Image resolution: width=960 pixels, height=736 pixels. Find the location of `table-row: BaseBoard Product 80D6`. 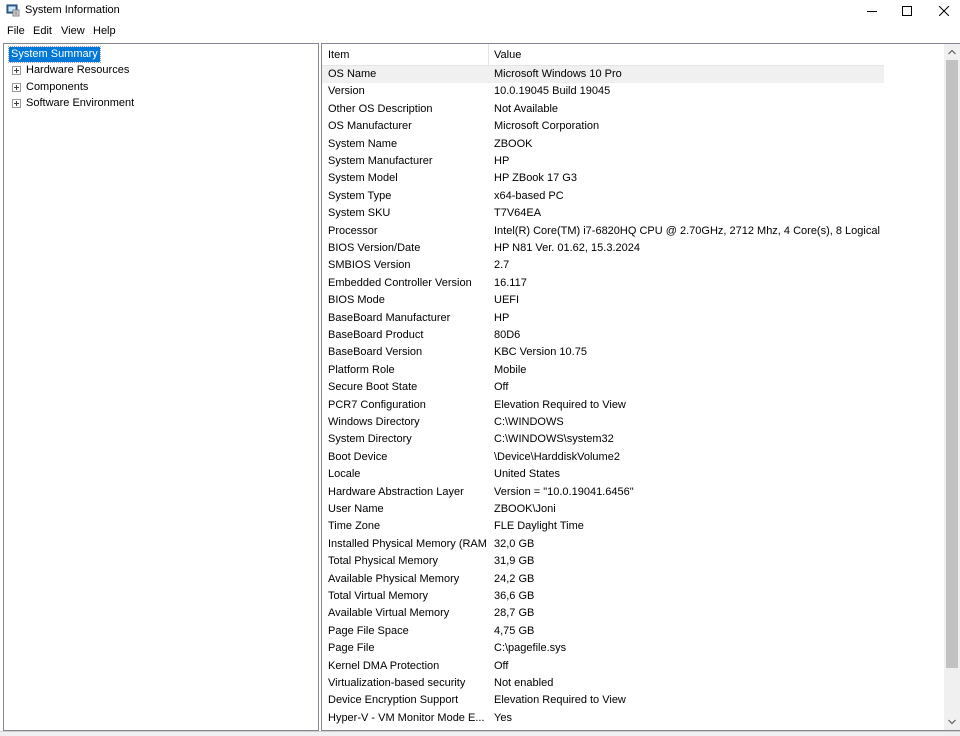

table-row: BaseBoard Product 80D6 is located at coordinates (603, 335).